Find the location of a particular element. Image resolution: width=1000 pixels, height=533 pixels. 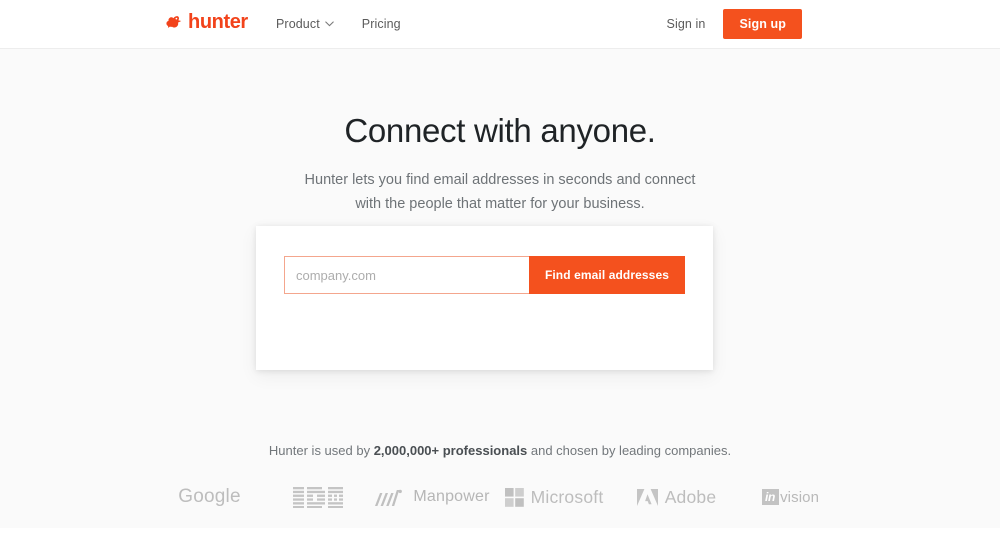

manpower-icon is located at coordinates (389, 497).